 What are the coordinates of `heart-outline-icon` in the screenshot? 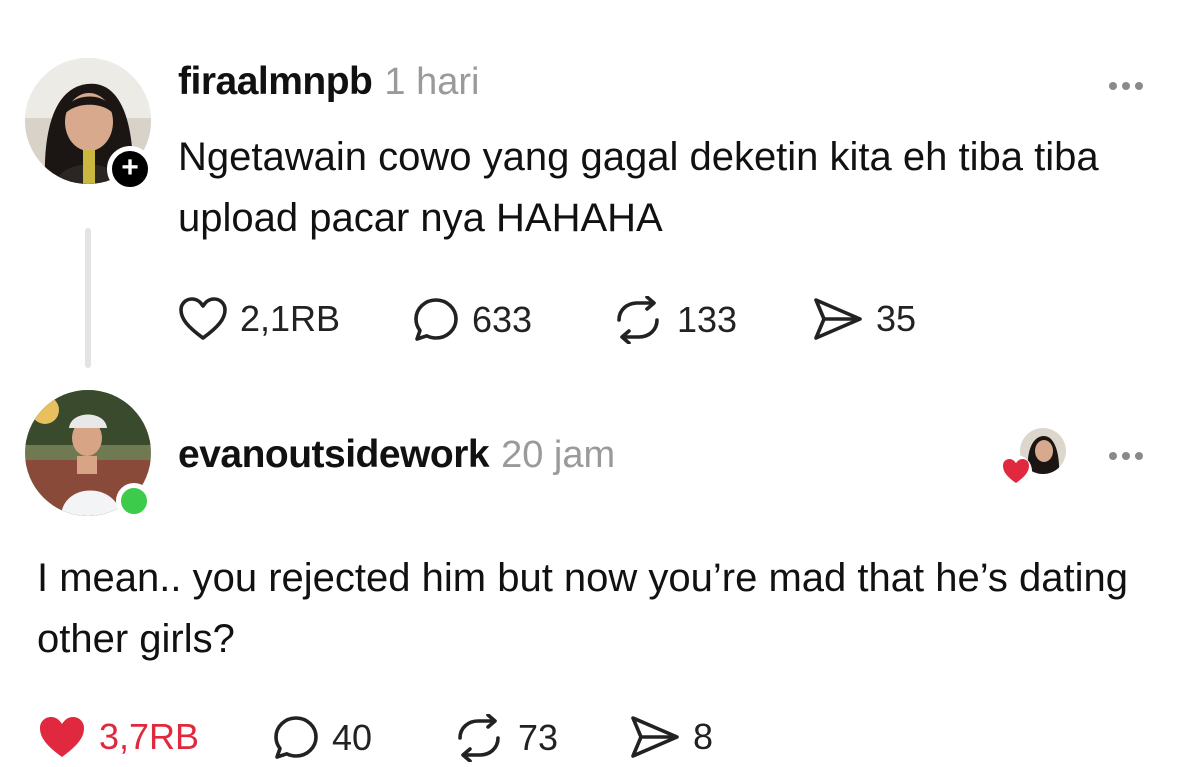 It's located at (203, 318).